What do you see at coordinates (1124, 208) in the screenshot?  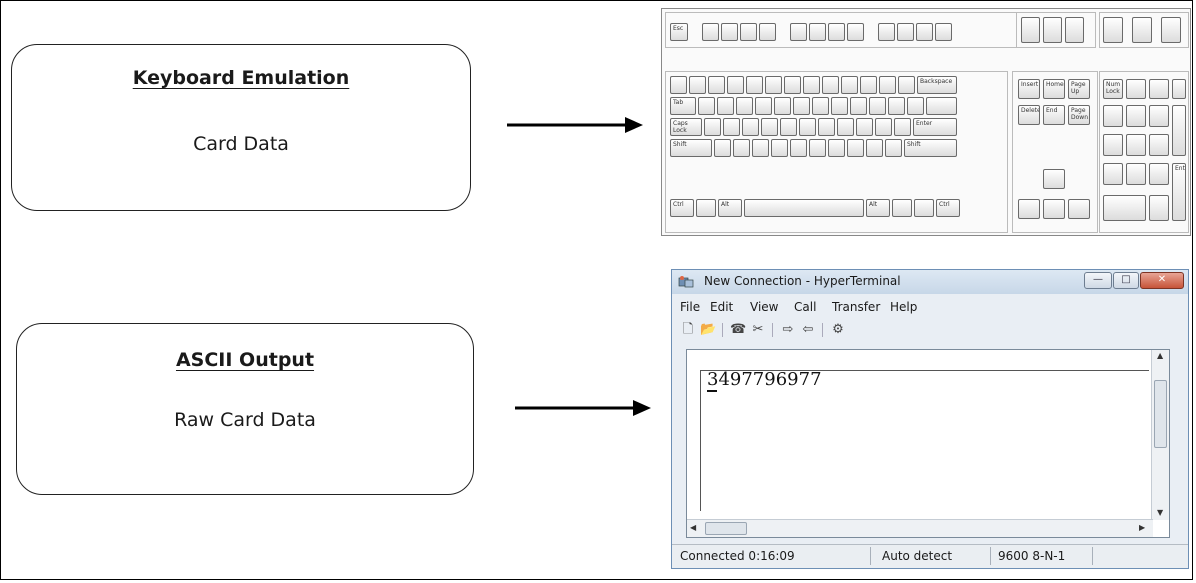 I see `numpad-zero` at bounding box center [1124, 208].